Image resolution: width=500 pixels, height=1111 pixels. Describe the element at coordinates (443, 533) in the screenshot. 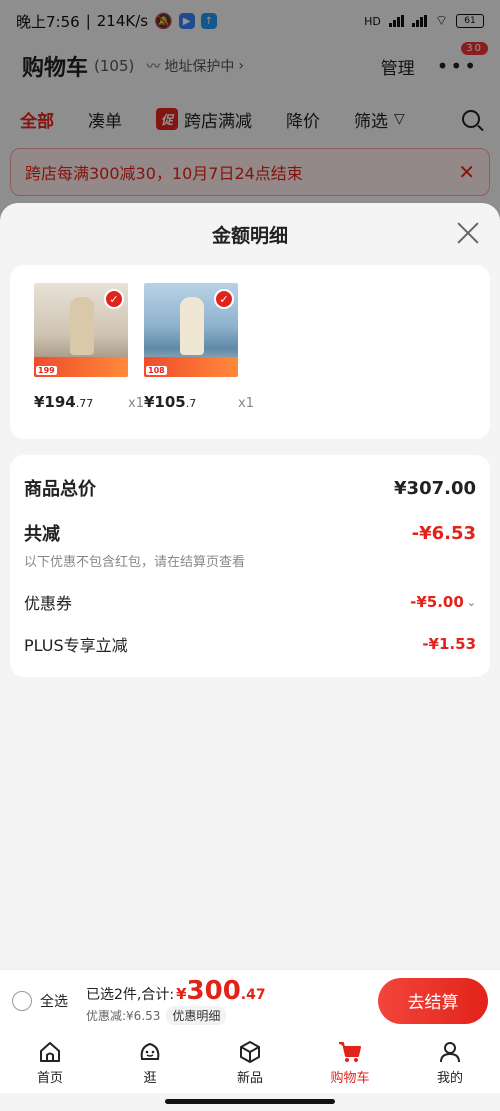

I see `reduce-value: -¥6.53` at that location.